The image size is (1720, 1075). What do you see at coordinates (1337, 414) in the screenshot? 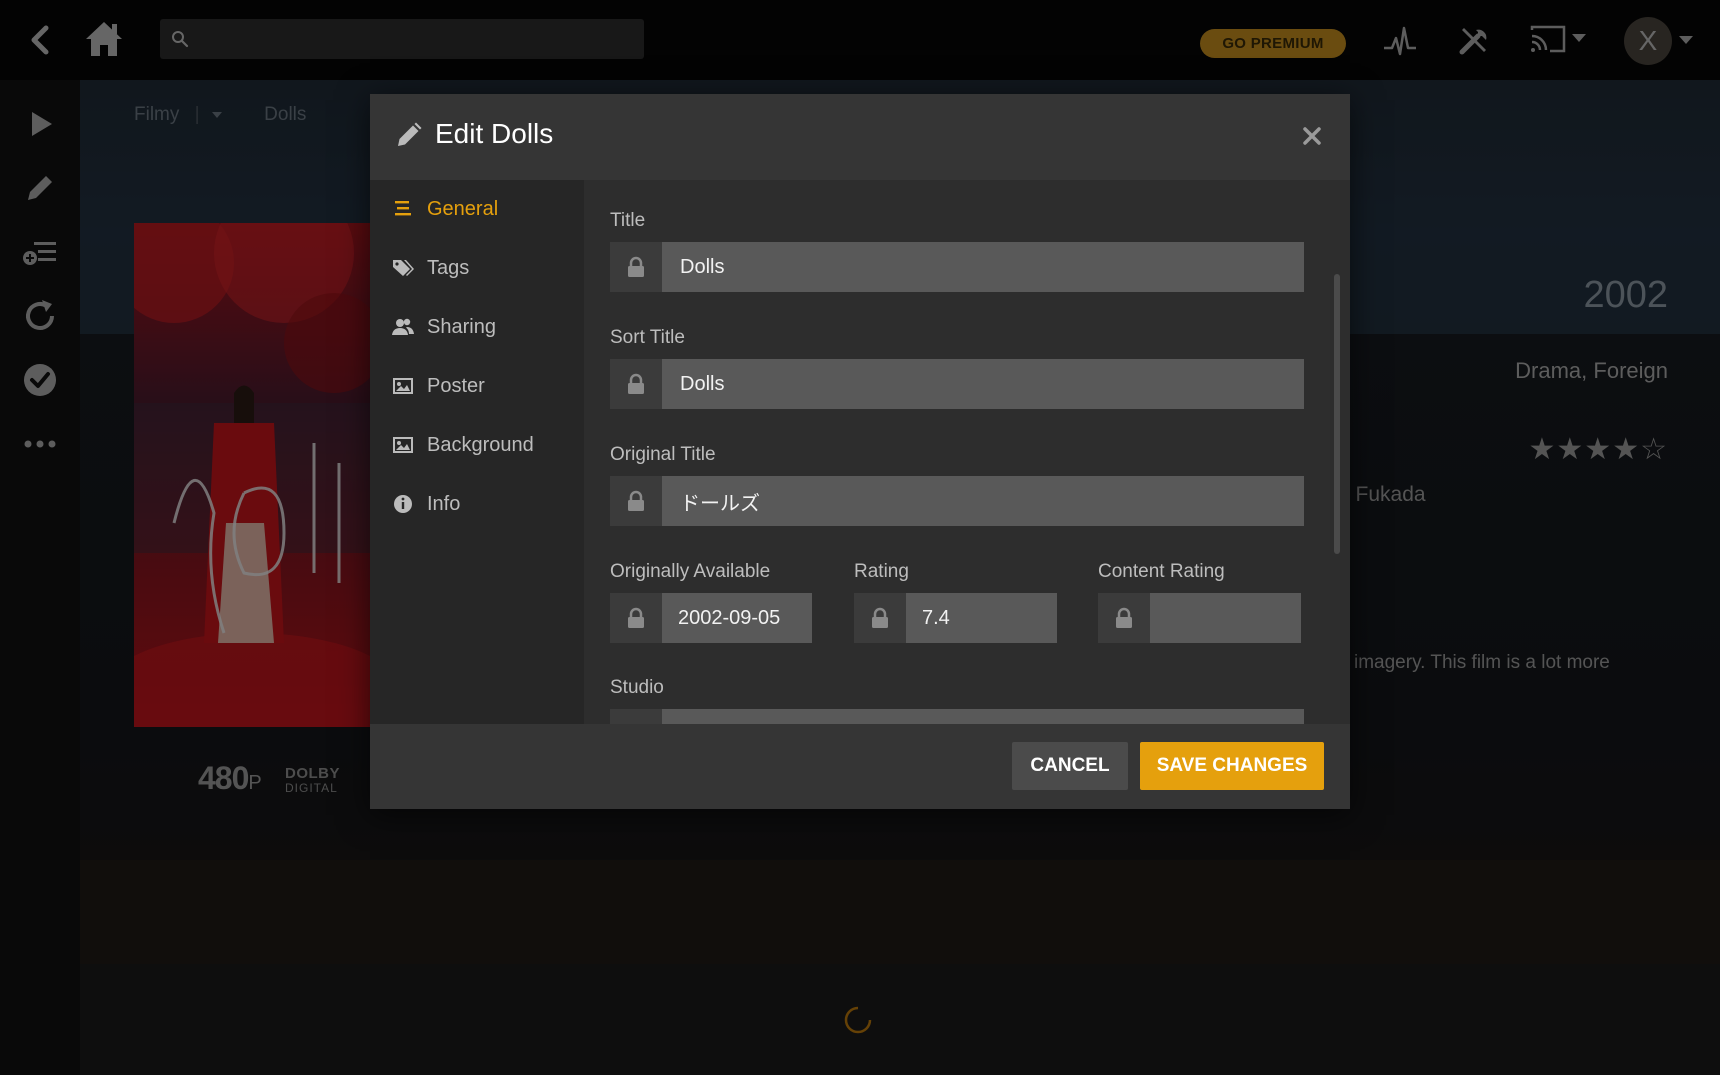
I see `scrollbar-thumb` at bounding box center [1337, 414].